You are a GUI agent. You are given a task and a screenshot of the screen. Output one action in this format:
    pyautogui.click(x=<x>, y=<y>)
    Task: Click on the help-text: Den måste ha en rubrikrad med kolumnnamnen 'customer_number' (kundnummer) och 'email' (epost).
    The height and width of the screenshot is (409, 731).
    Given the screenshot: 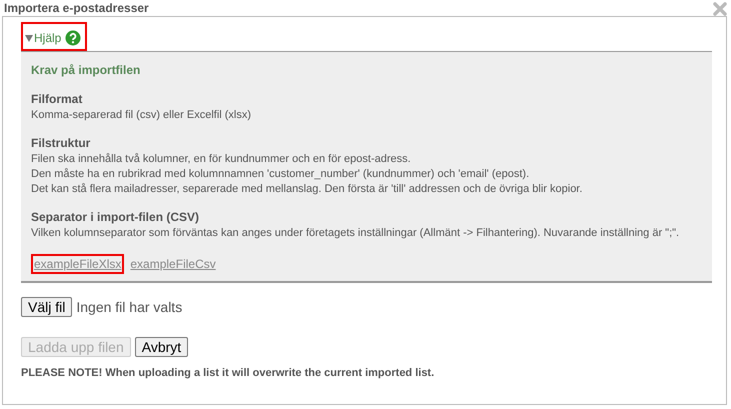 What is the action you would take?
    pyautogui.click(x=280, y=174)
    